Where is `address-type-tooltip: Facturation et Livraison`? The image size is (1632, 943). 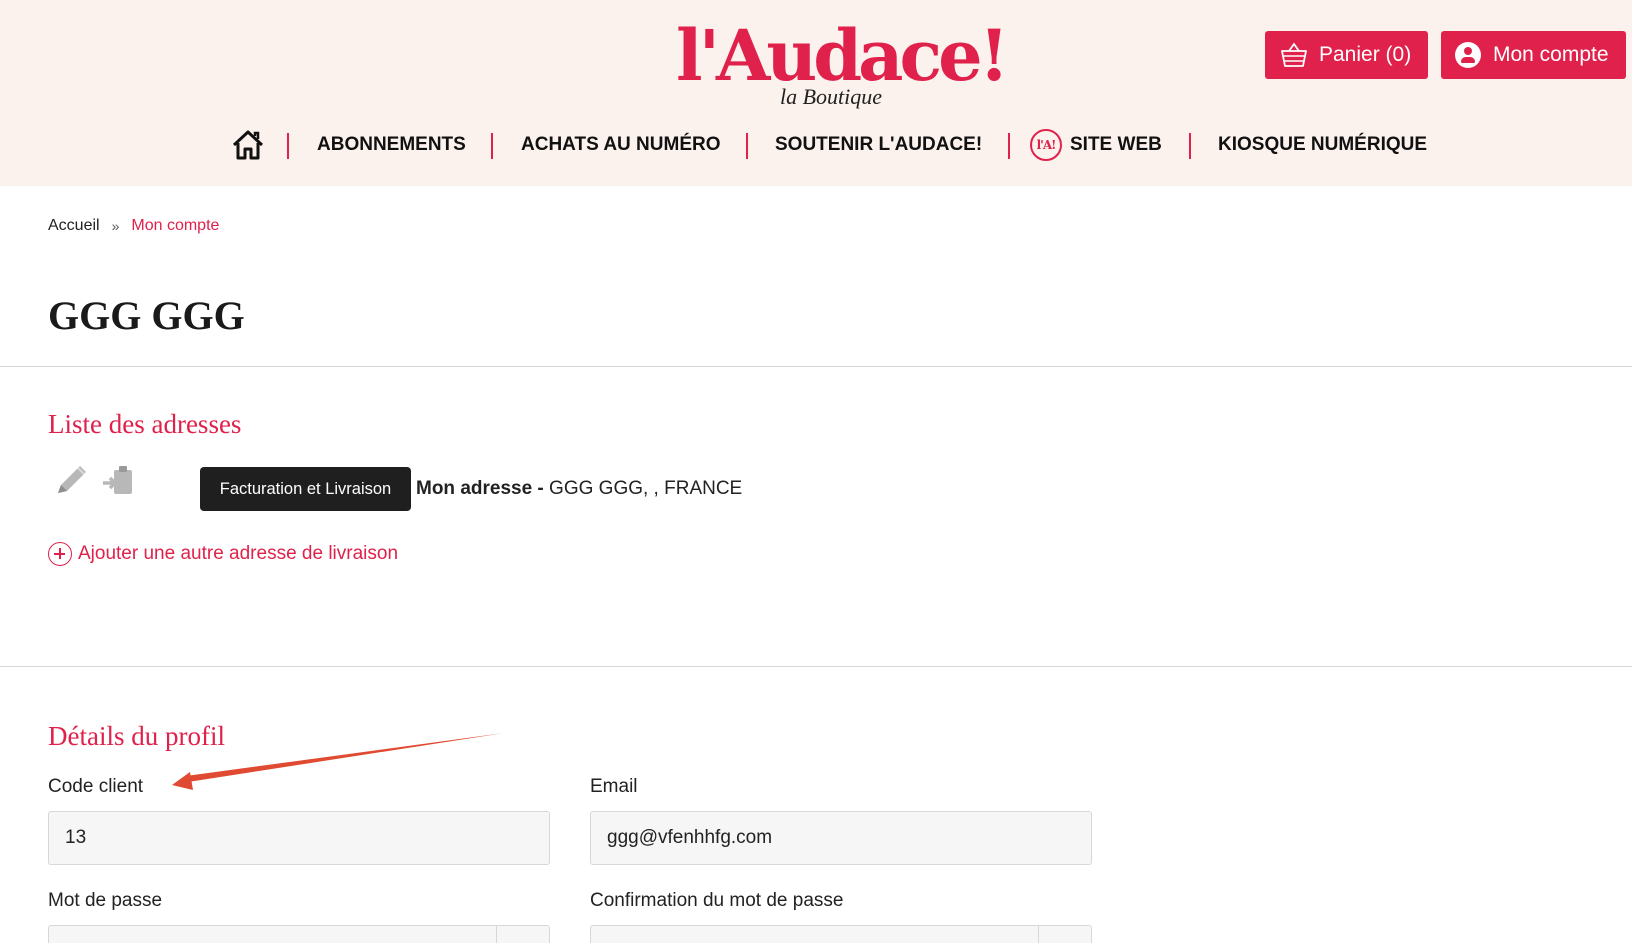
address-type-tooltip: Facturation et Livraison is located at coordinates (305, 489).